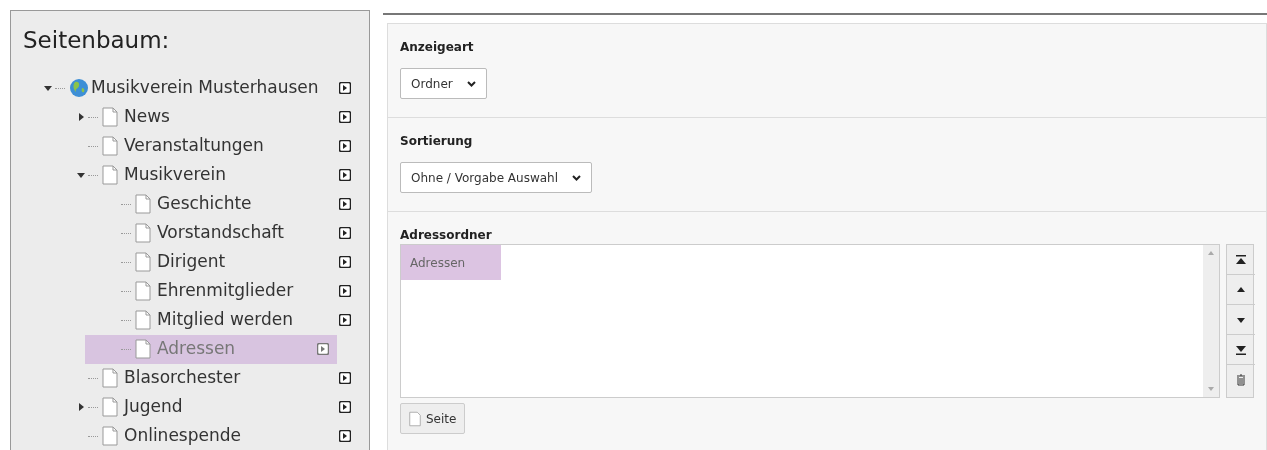  Describe the element at coordinates (205, 88) in the screenshot. I see `tree-item-label: Musikverein Musterhausen` at that location.